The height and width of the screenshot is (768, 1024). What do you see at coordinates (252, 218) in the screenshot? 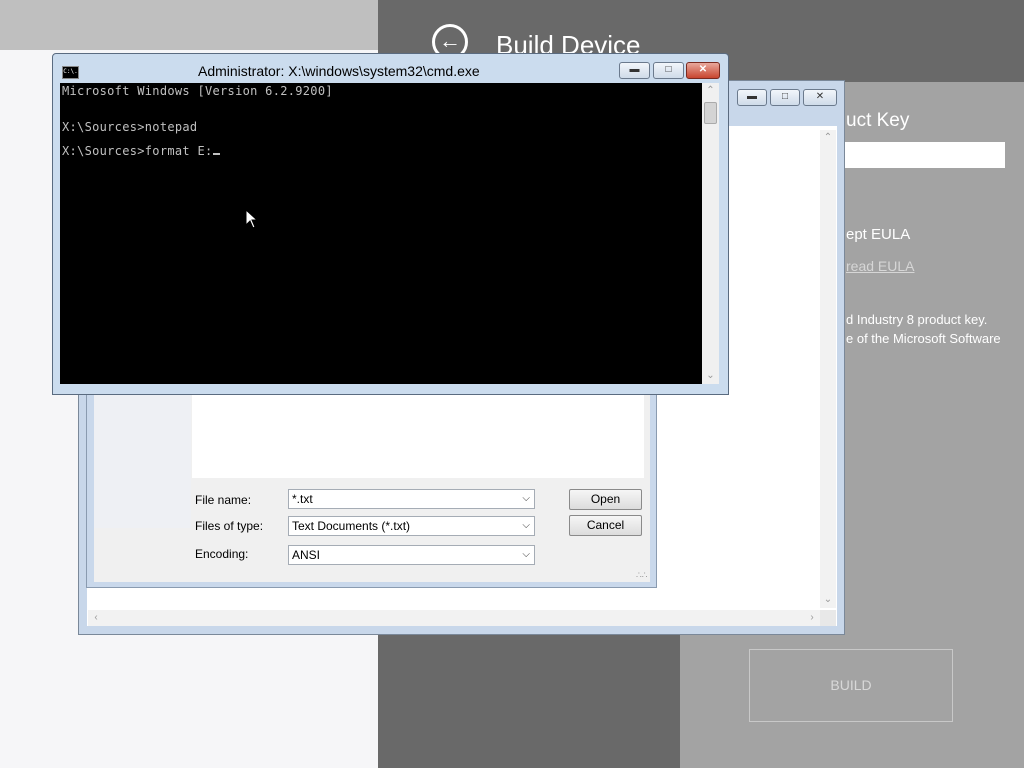
I see `pointer-svg` at bounding box center [252, 218].